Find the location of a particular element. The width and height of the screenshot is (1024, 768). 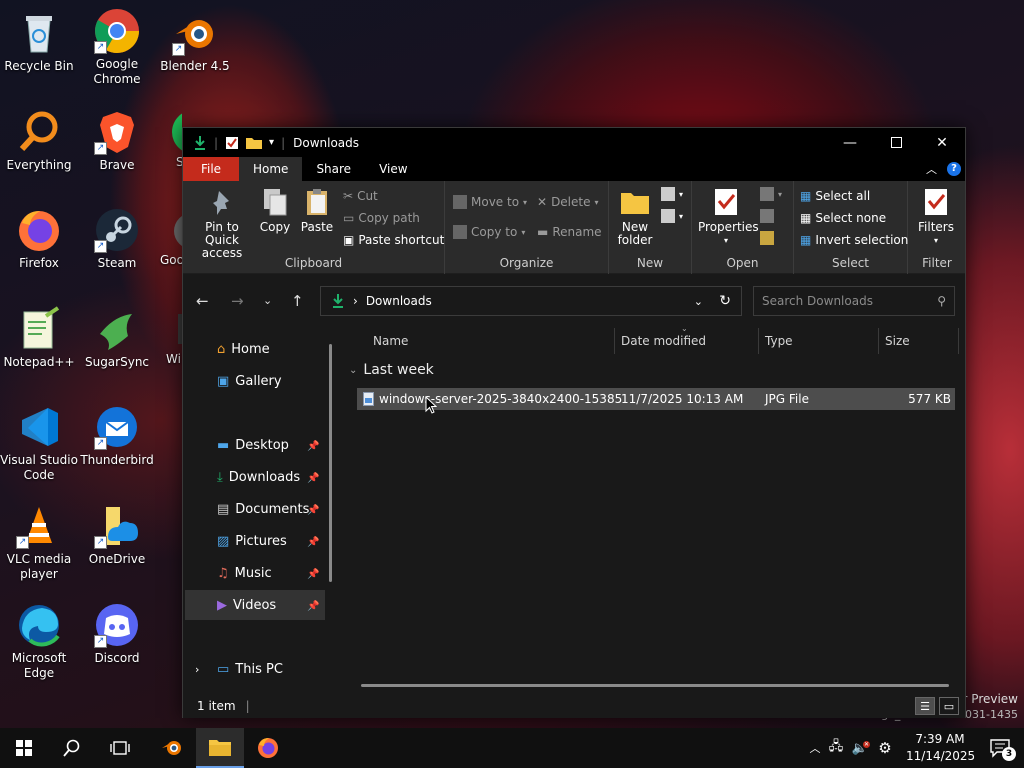

properties-check-icon is located at coordinates (232, 143).